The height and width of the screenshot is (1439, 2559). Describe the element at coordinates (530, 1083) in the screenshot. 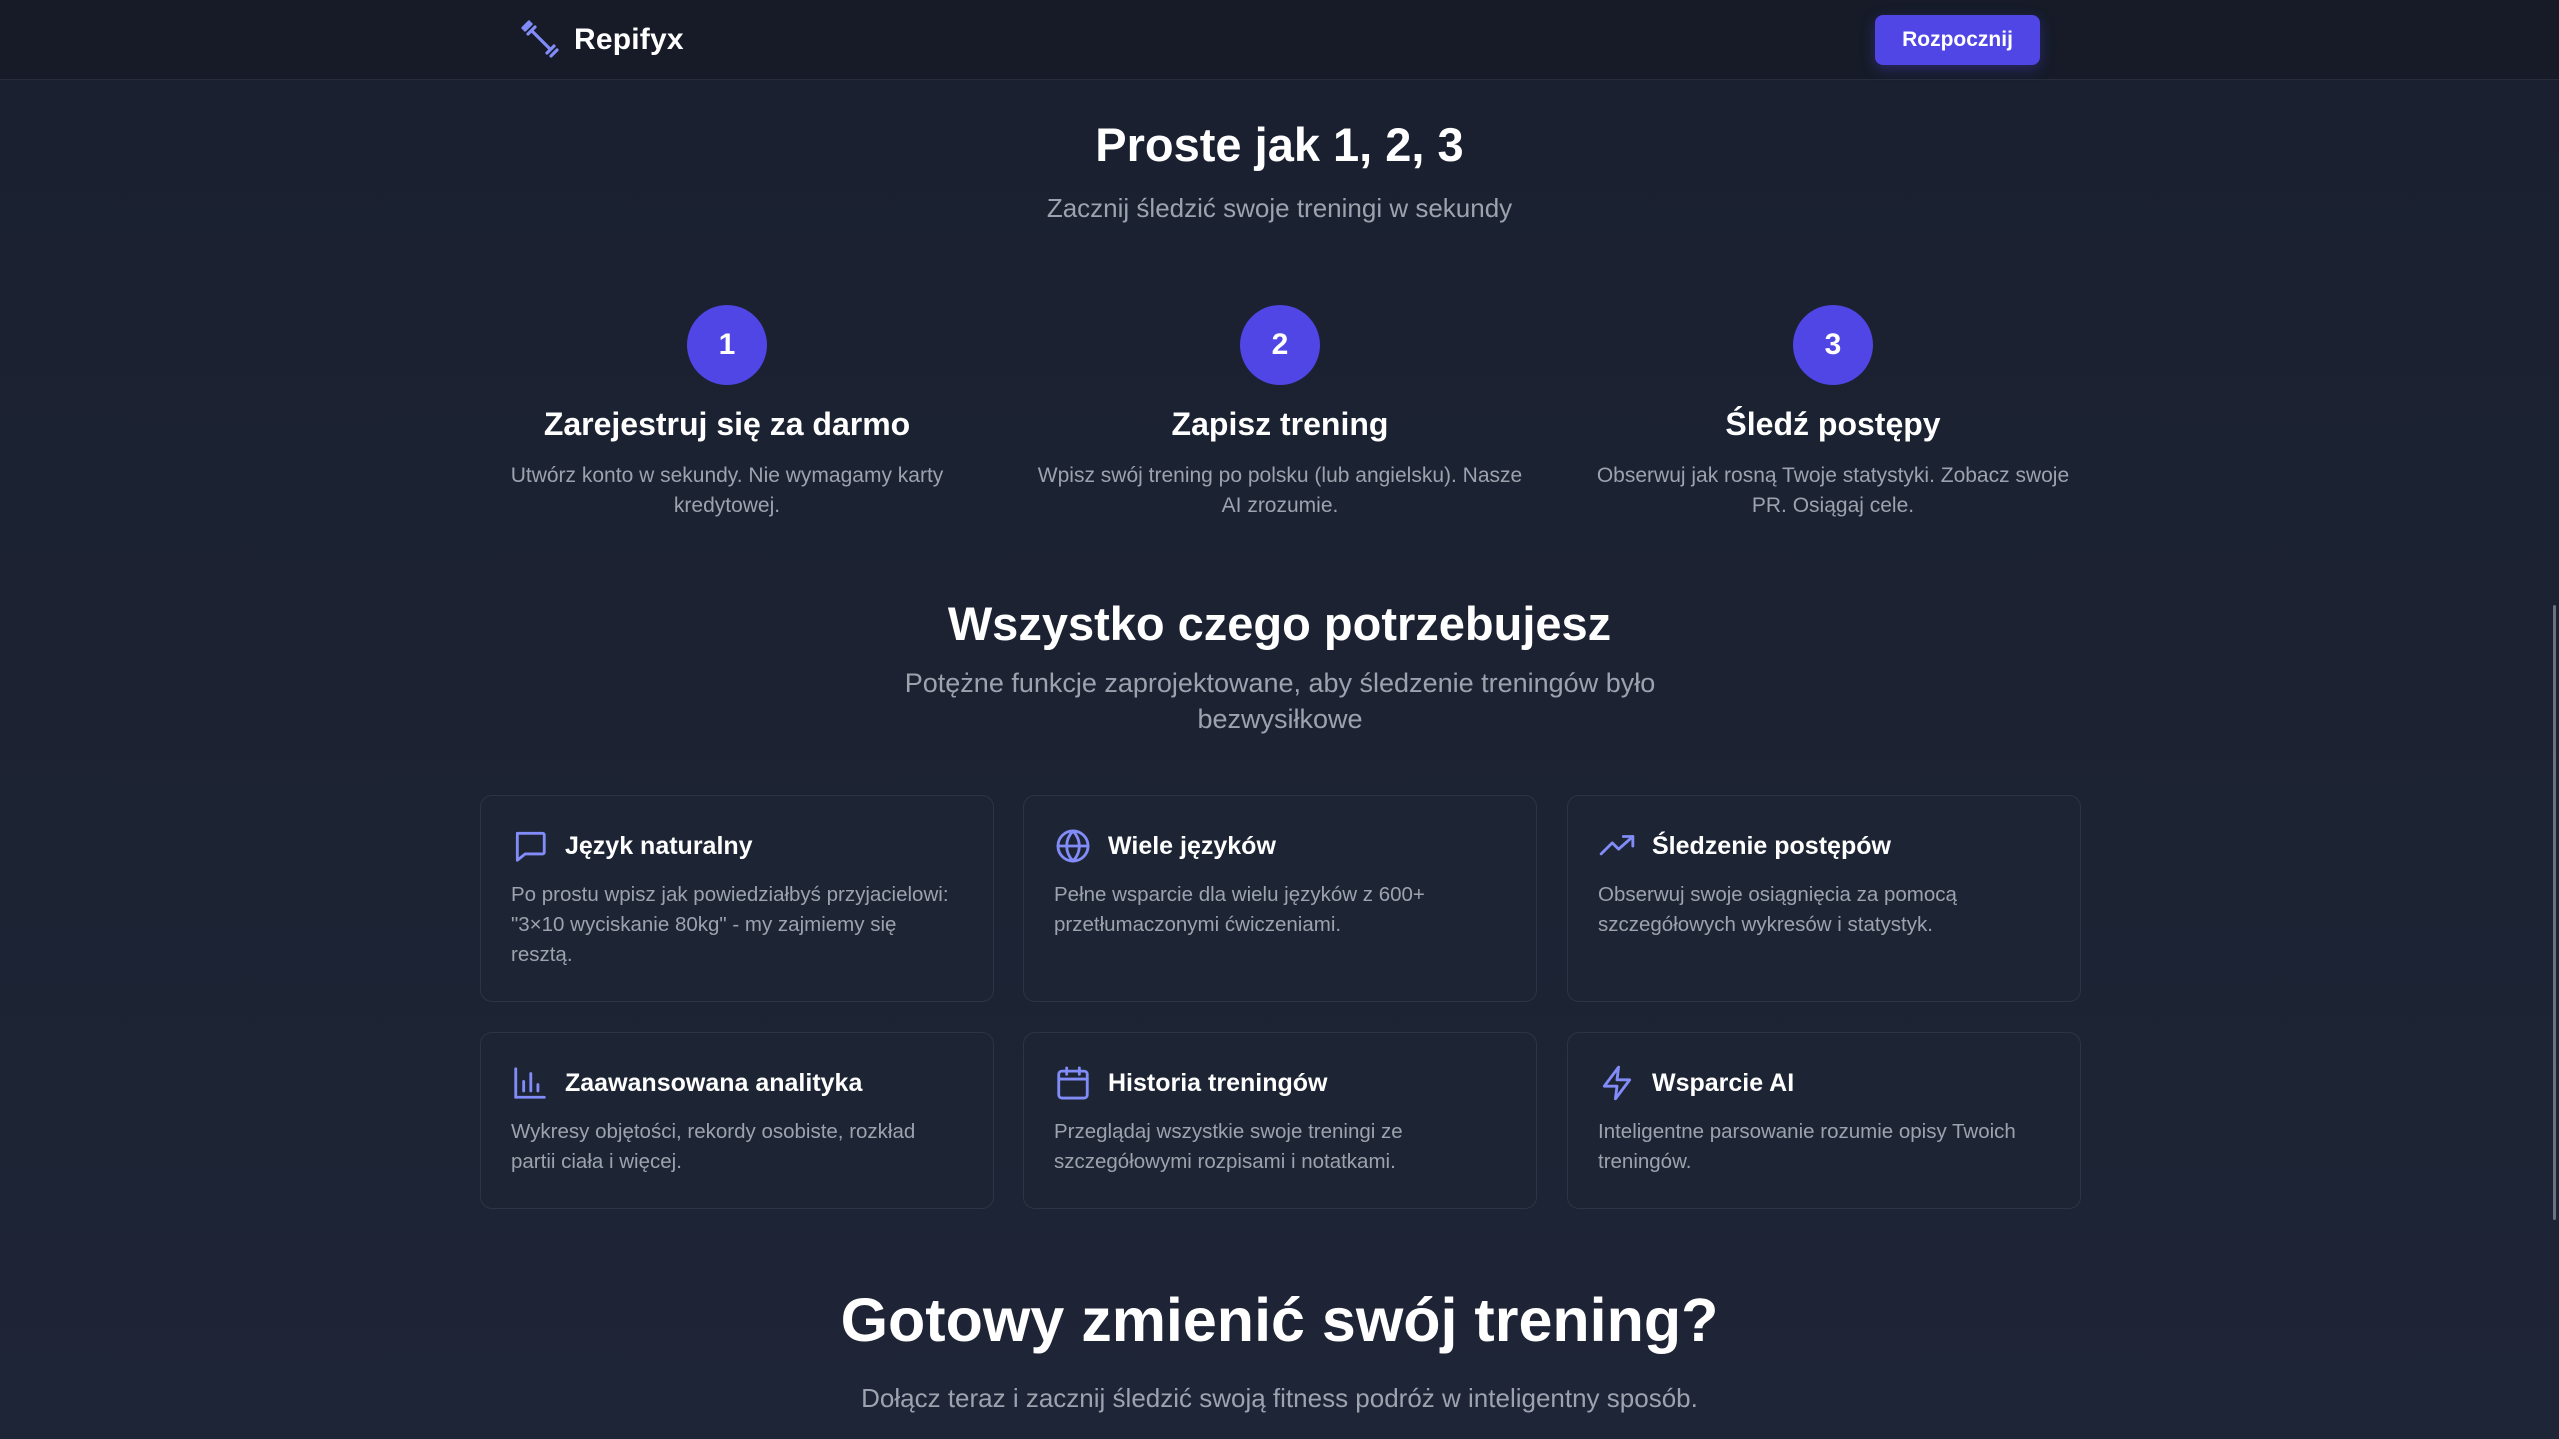

I see `bar-chart-icon` at that location.